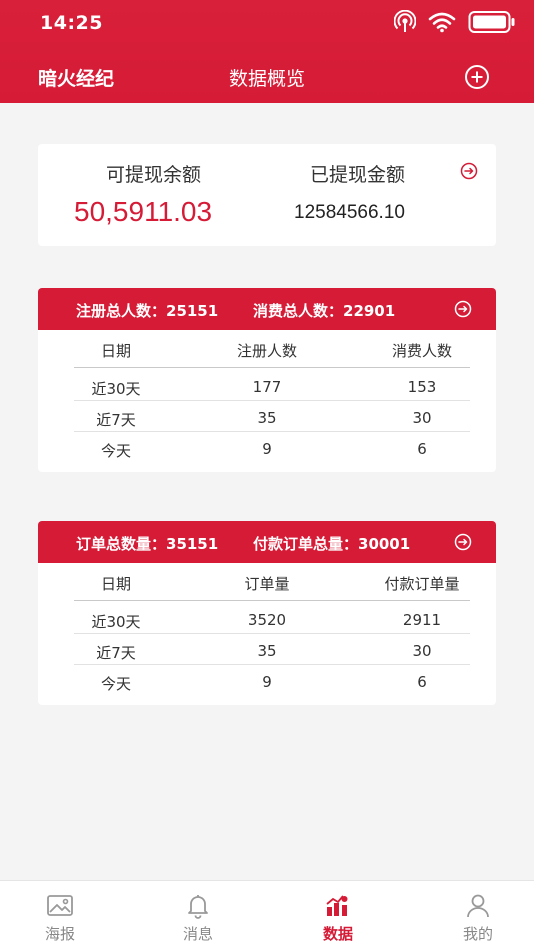 The height and width of the screenshot is (950, 534). I want to click on consumers-cell: 6, so click(422, 449).